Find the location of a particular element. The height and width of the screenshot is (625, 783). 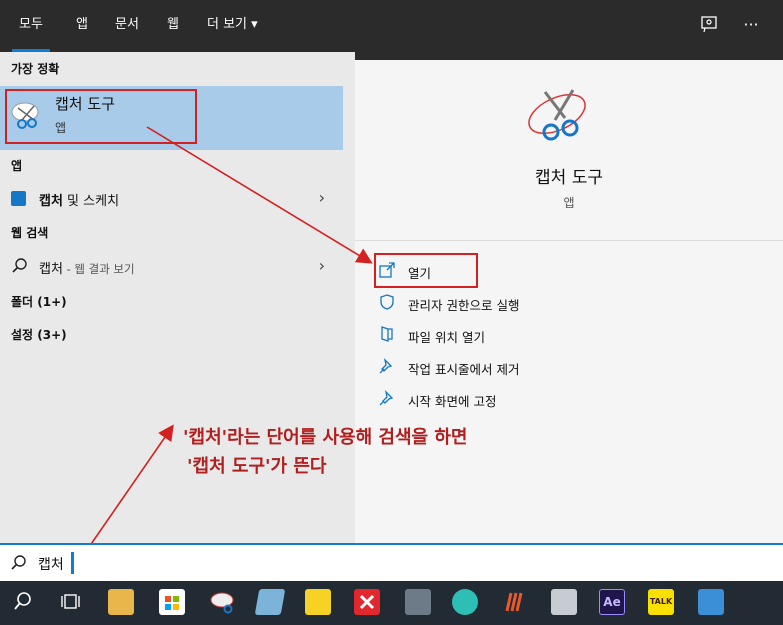

notepad-icon is located at coordinates (270, 602).